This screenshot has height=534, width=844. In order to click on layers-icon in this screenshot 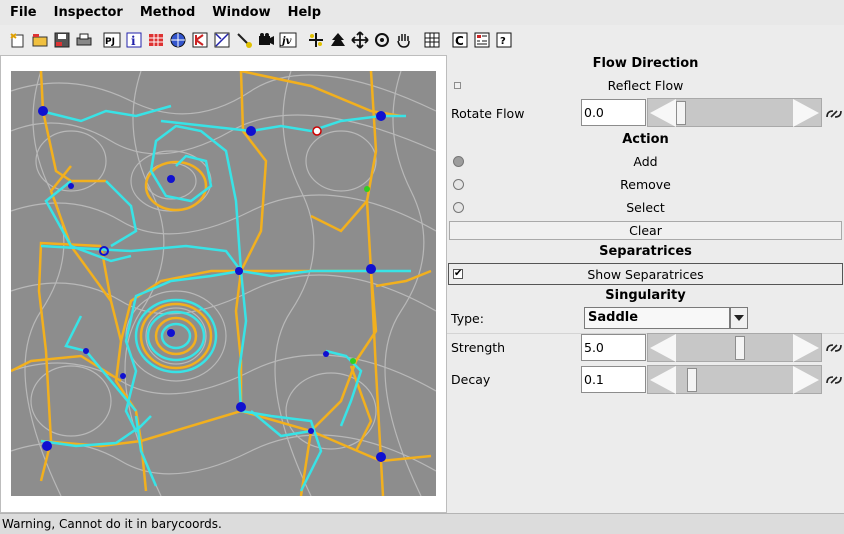, I will do `click(482, 40)`.